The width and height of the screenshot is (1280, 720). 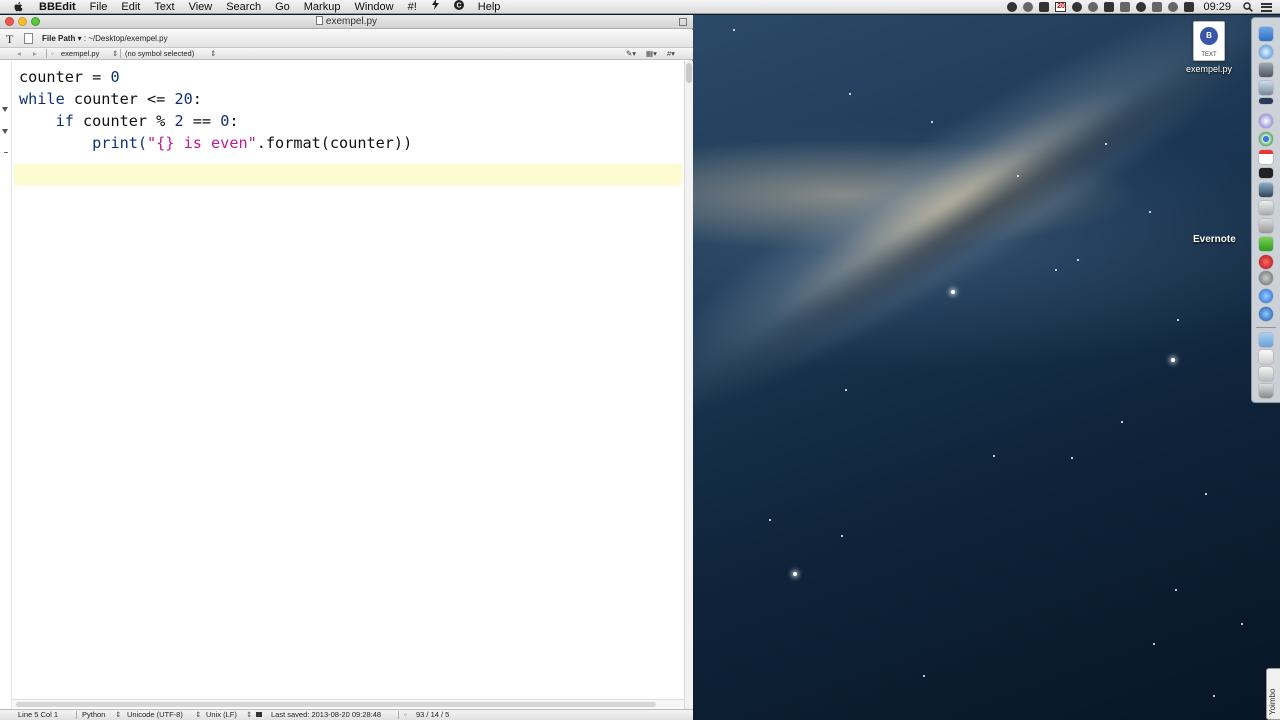 I want to click on file-path-popup: File Path ▾ : ~/Desktop/exempel.py, so click(x=105, y=38).